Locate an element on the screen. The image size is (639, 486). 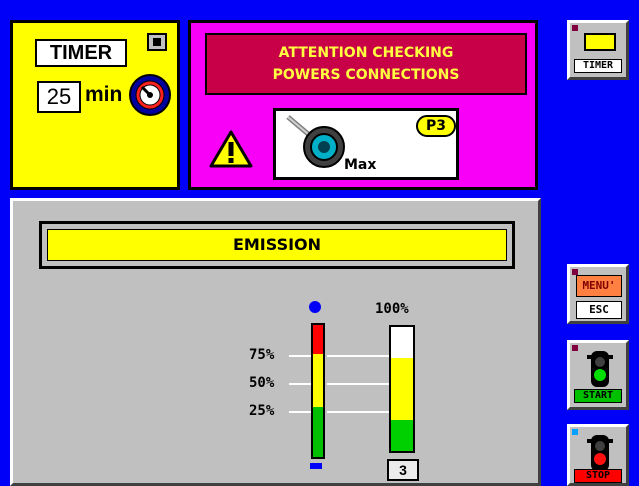
emission-title-frame: EMISSION is located at coordinates (277, 245).